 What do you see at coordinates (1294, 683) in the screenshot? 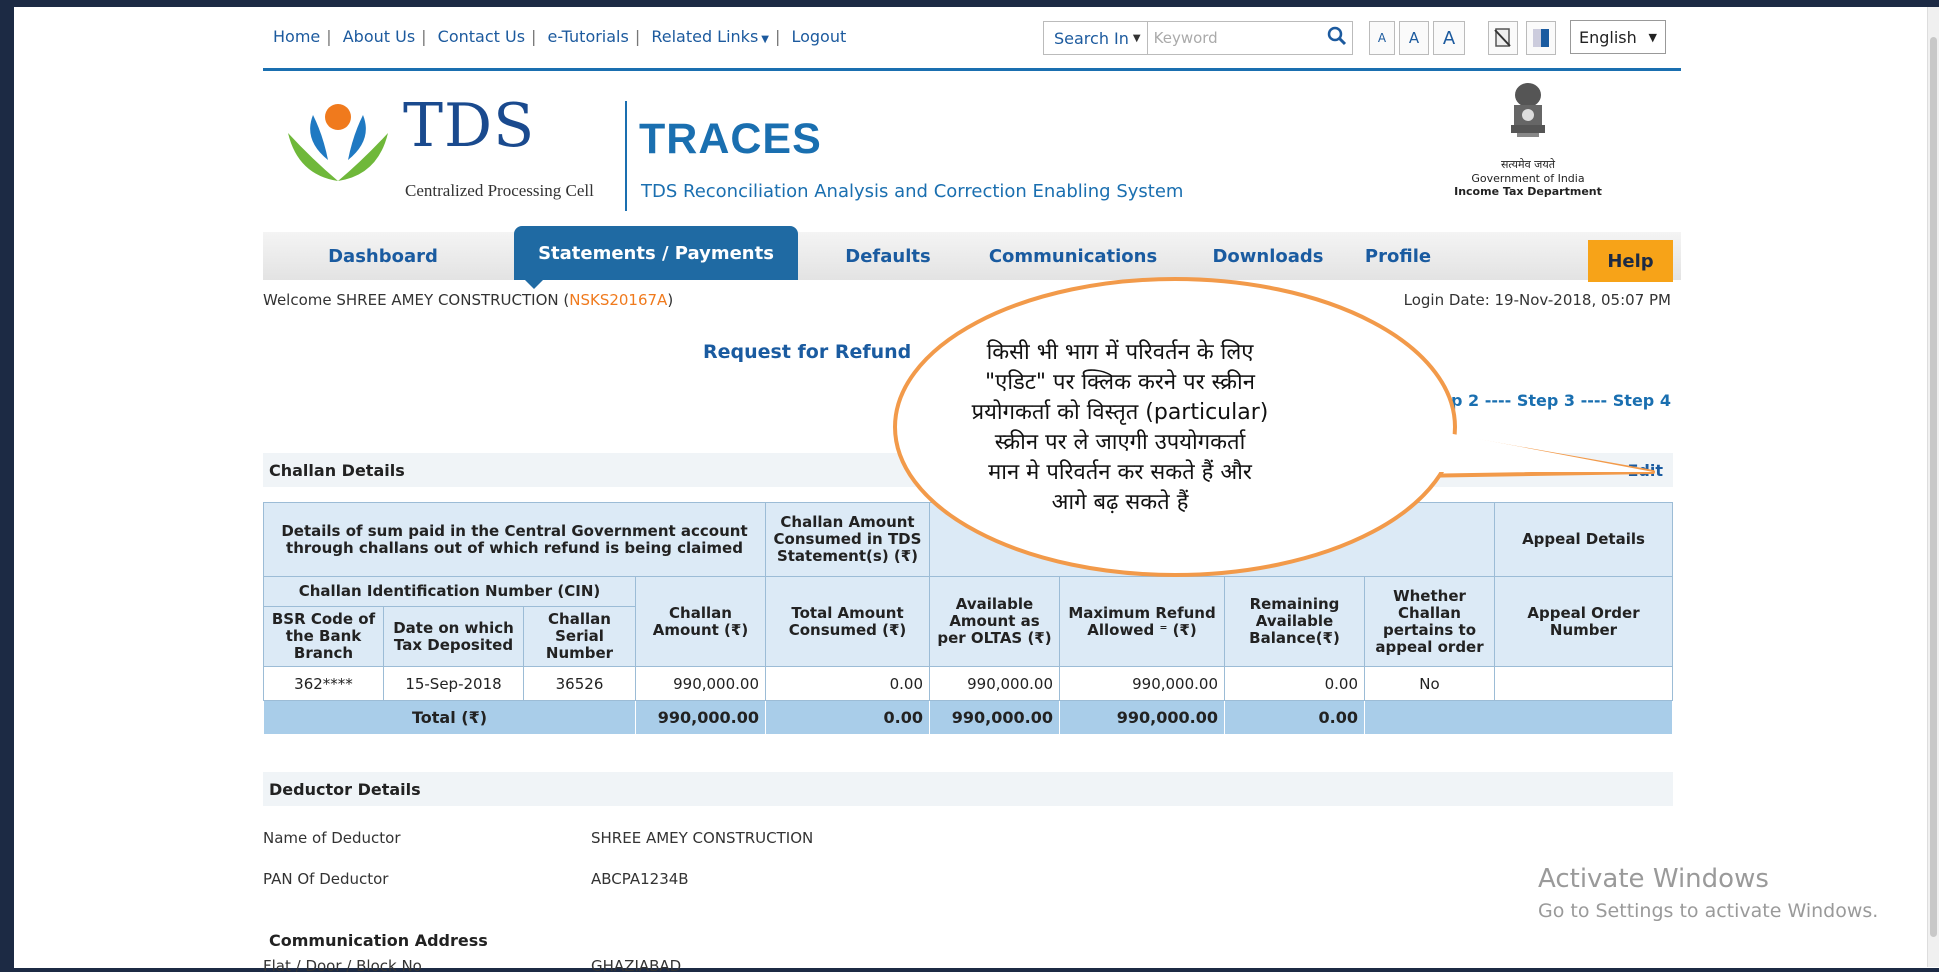
I see `cell-remaining: 0.00` at bounding box center [1294, 683].